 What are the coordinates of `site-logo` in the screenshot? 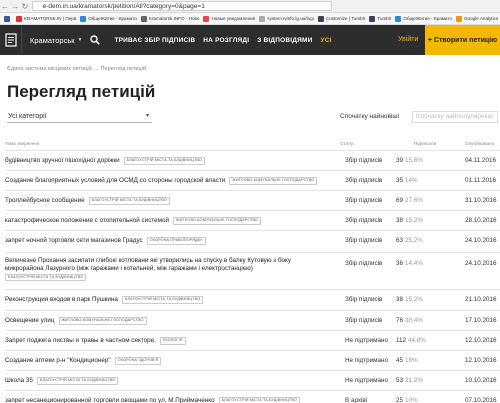 It's located at (11, 40).